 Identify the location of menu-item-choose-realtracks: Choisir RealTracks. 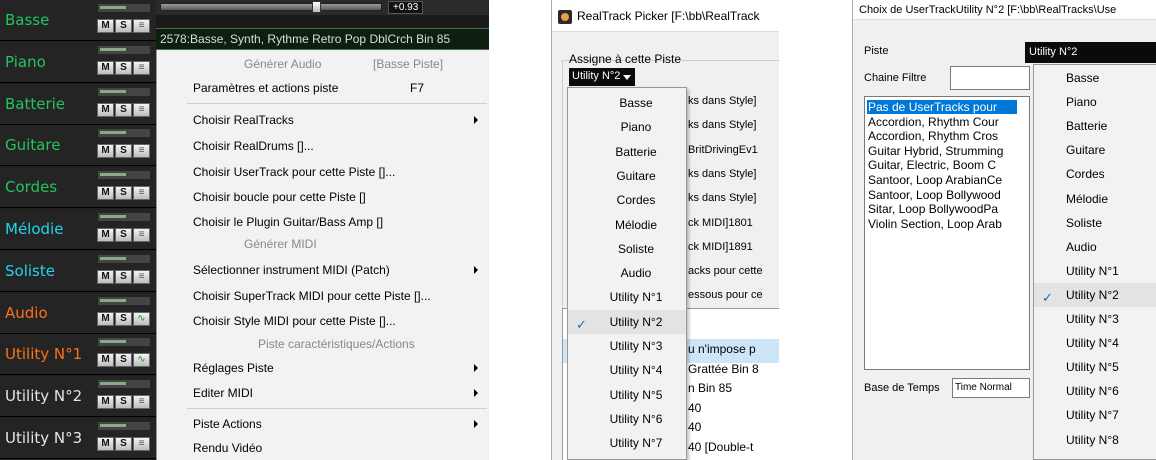
(323, 120).